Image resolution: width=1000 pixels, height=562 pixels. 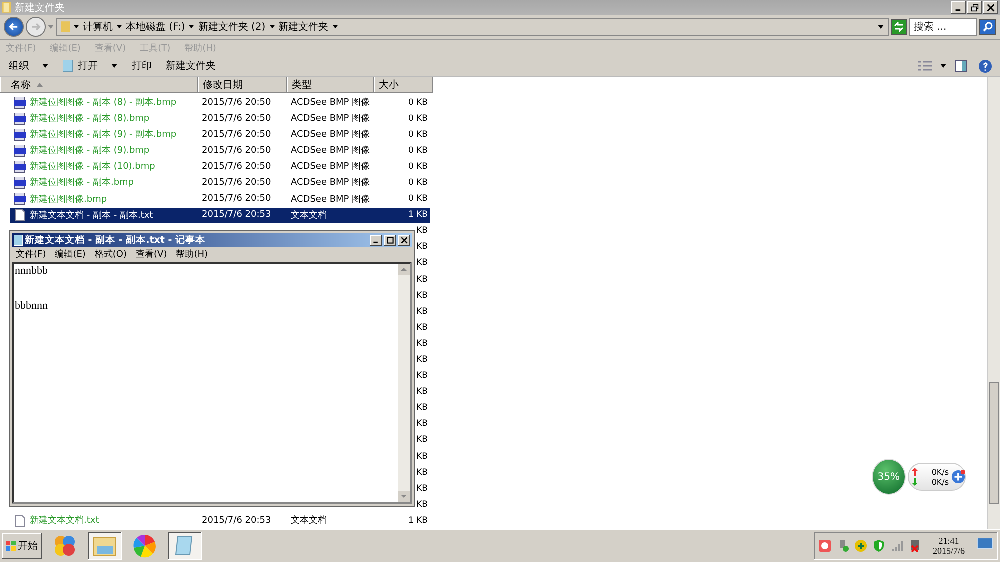 What do you see at coordinates (941, 472) in the screenshot?
I see `upload-speed: 0K/s` at bounding box center [941, 472].